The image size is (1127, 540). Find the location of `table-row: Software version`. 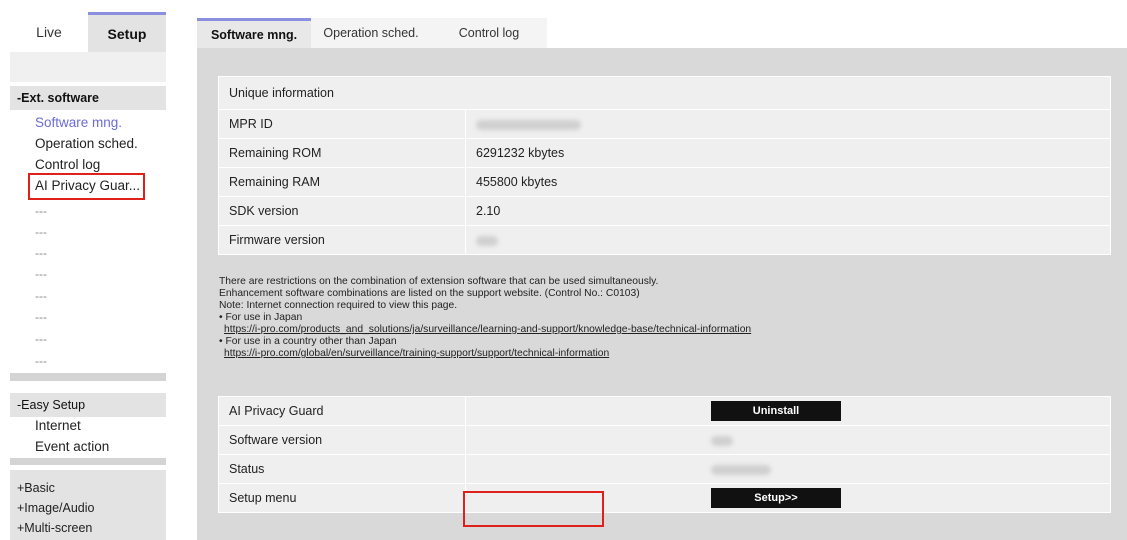

table-row: Software version is located at coordinates (664, 440).